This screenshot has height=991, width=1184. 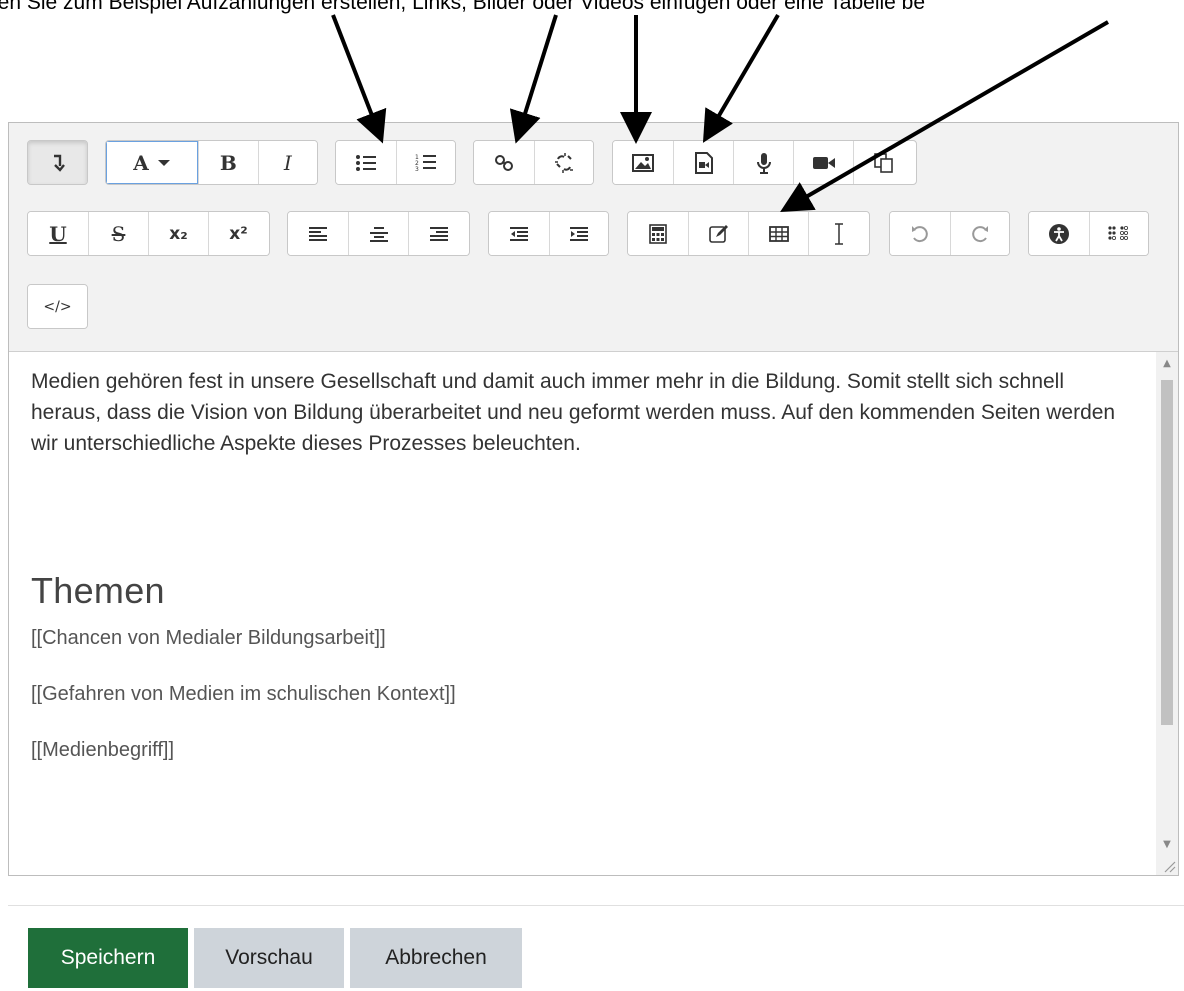 I want to click on content-scrollbar: ▲ ▼, so click(x=1167, y=613).